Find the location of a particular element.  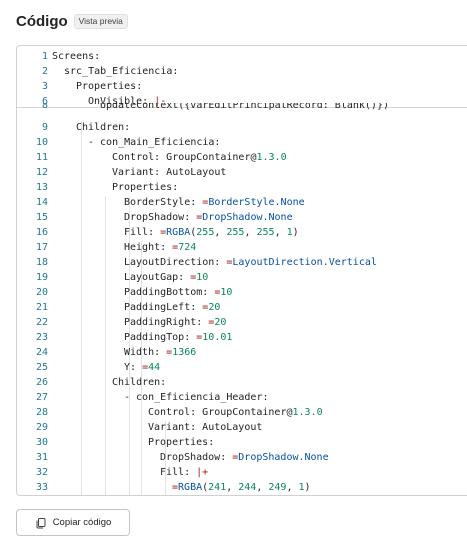

line-number: 17 is located at coordinates (41, 247).